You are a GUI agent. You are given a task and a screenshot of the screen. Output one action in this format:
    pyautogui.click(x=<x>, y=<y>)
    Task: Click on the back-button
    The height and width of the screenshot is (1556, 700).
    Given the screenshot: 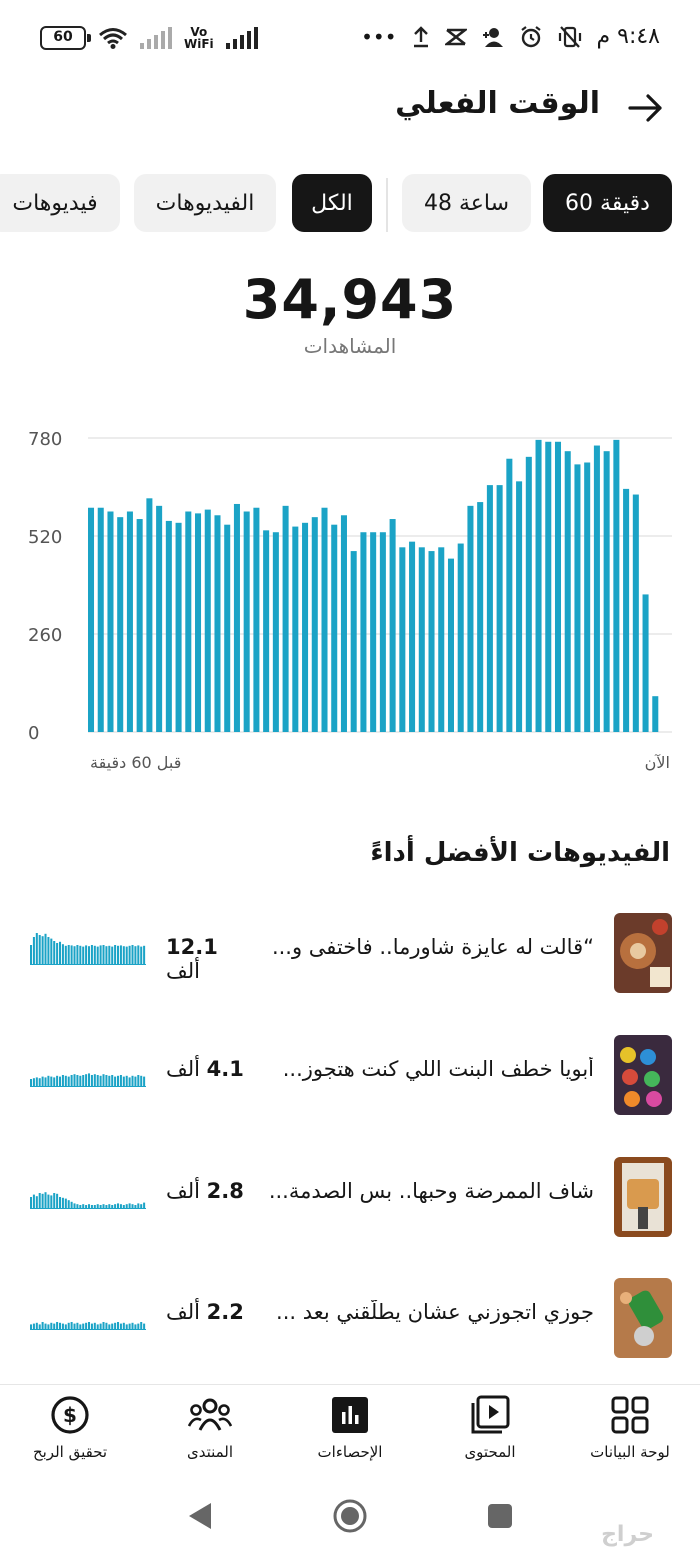 What is the action you would take?
    pyautogui.click(x=646, y=108)
    